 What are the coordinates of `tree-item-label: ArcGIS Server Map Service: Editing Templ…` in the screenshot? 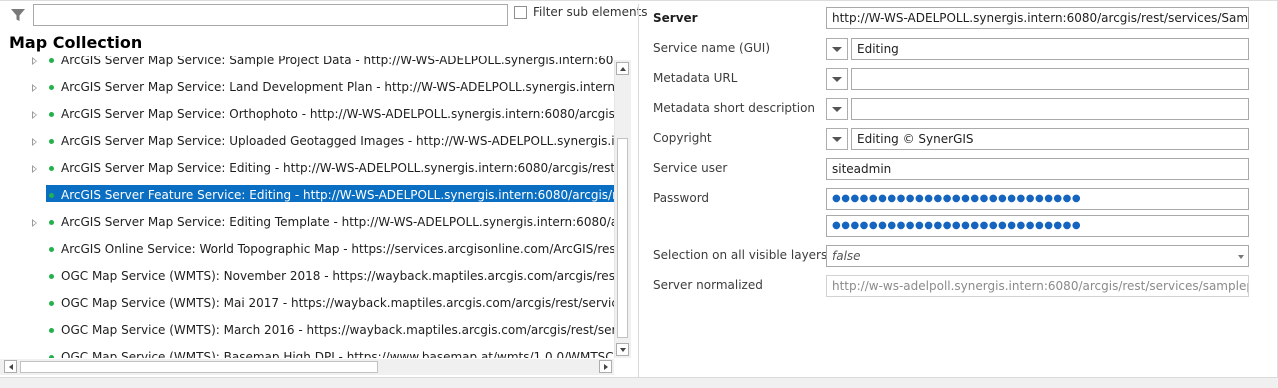 It's located at (337, 222).